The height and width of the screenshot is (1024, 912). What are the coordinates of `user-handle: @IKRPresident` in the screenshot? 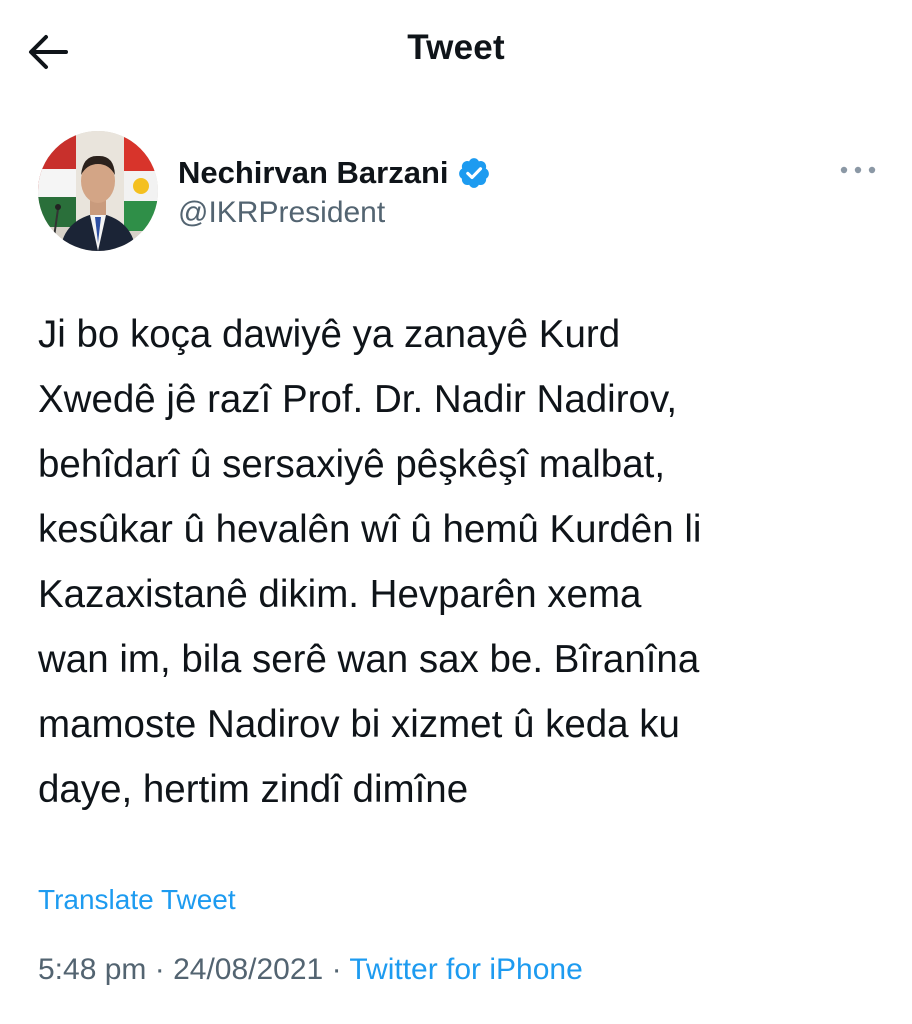 It's located at (281, 213).